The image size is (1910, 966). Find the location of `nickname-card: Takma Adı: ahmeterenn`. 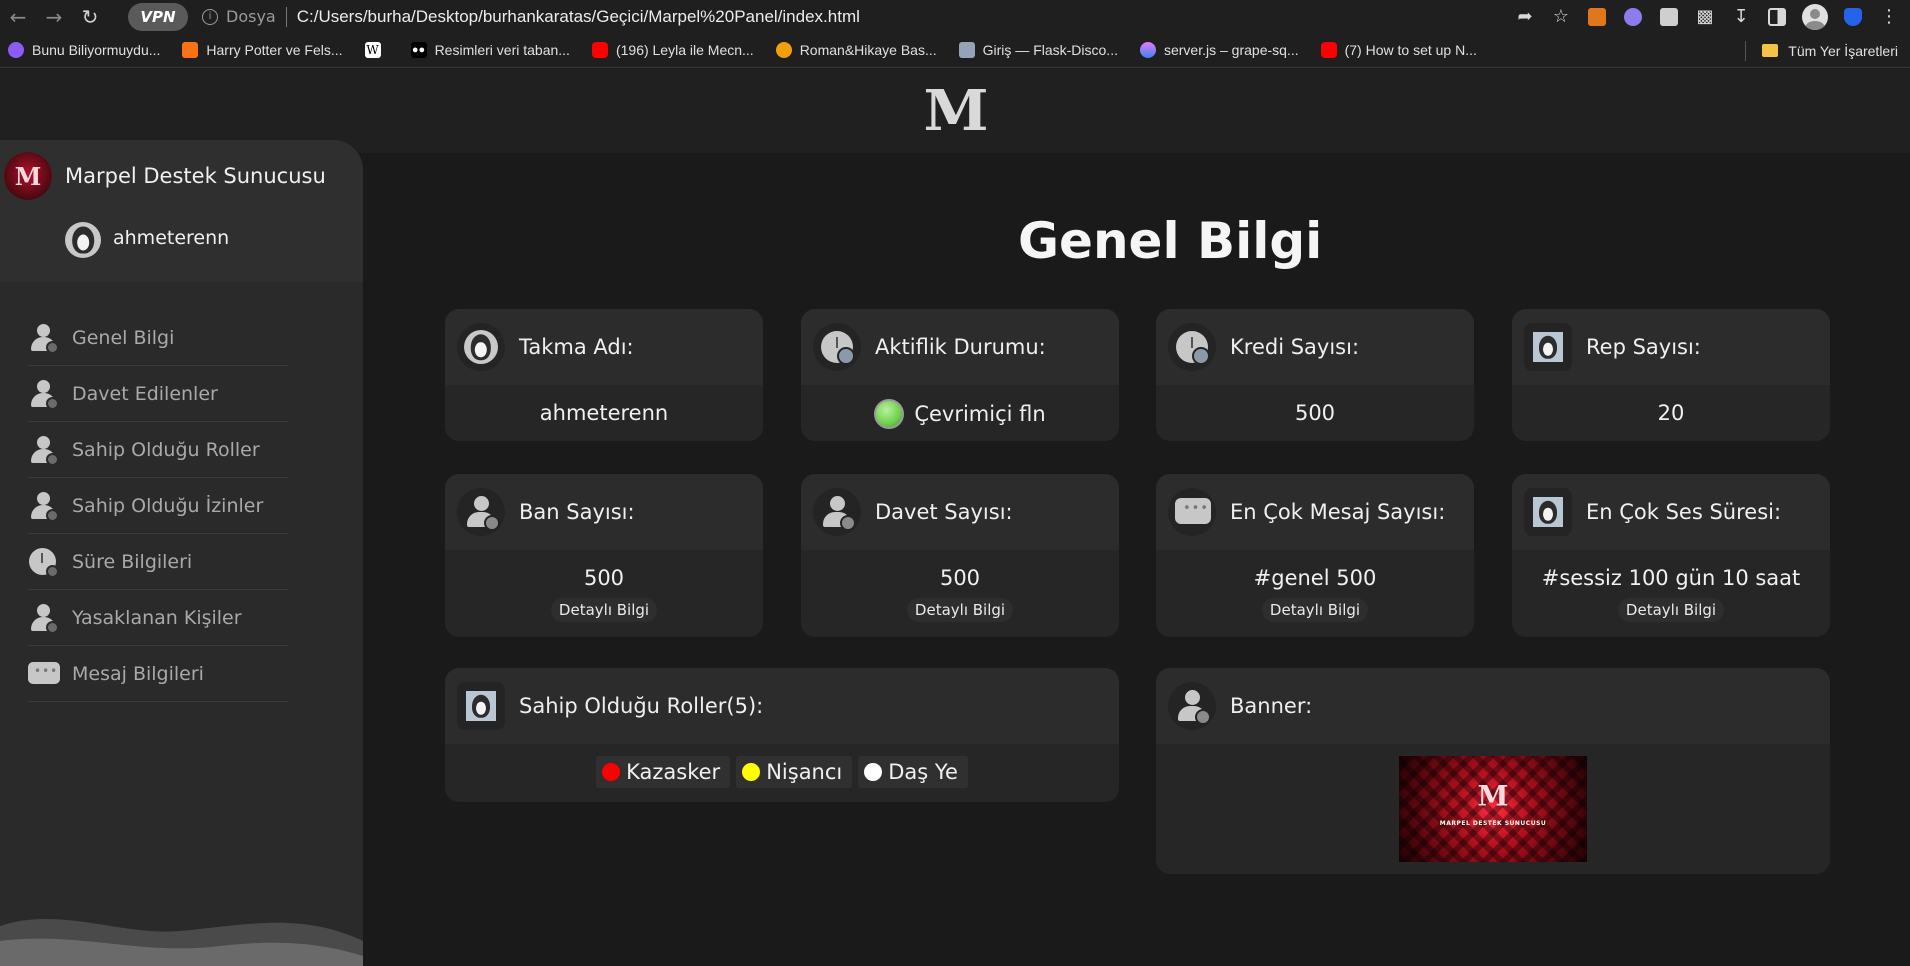

nickname-card: Takma Adı: ahmeterenn is located at coordinates (604, 375).